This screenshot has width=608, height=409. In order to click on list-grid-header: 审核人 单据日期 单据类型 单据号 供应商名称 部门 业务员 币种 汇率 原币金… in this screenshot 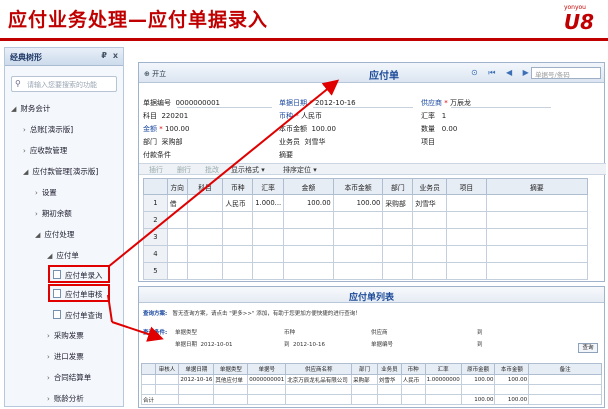, I will do `click(371, 369)`.